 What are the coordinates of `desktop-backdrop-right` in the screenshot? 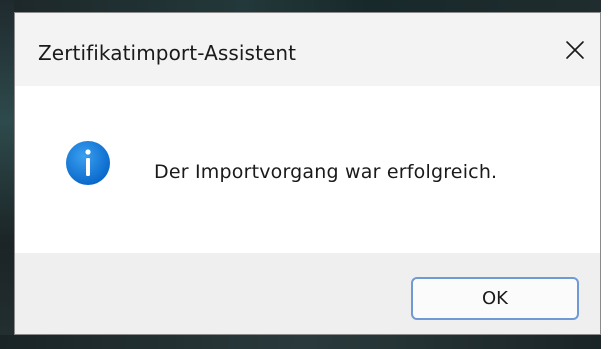 It's located at (605, 174).